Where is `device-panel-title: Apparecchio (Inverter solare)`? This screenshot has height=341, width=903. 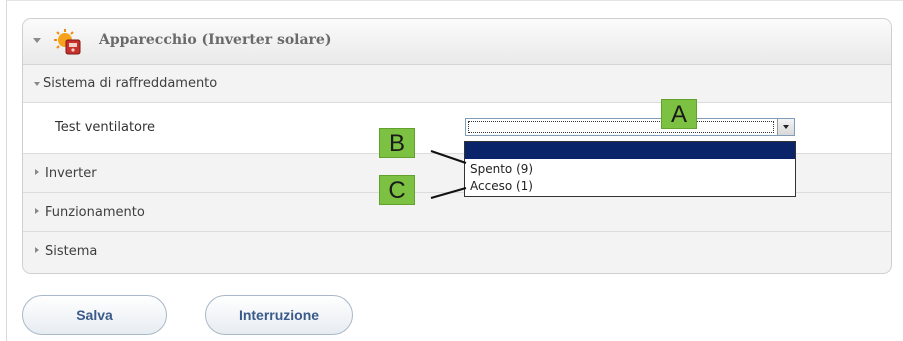 device-panel-title: Apparecchio (Inverter solare) is located at coordinates (215, 40).